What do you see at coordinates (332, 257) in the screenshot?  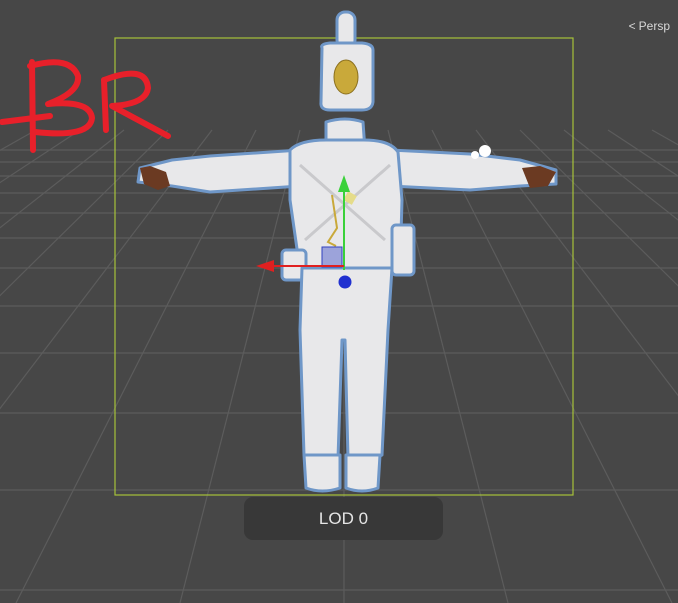 I see `gizmo-xy-plane` at bounding box center [332, 257].